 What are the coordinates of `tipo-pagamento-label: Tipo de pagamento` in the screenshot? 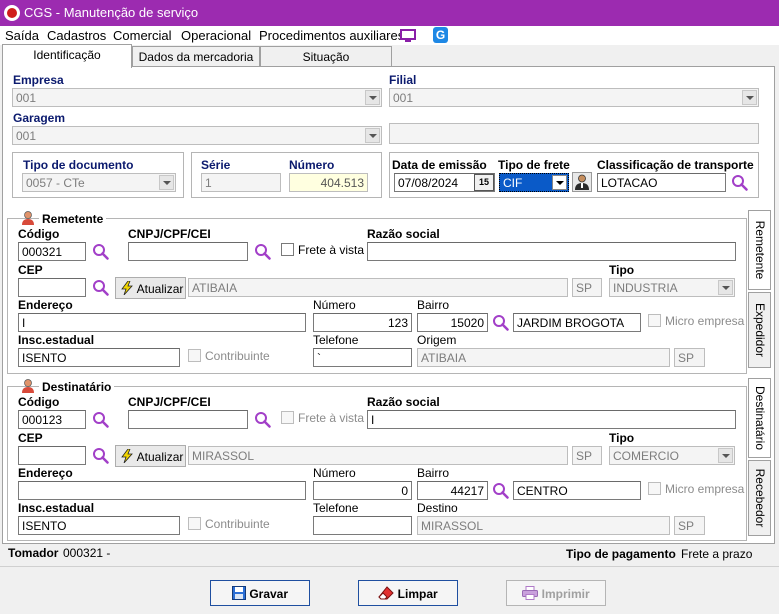 It's located at (621, 554).